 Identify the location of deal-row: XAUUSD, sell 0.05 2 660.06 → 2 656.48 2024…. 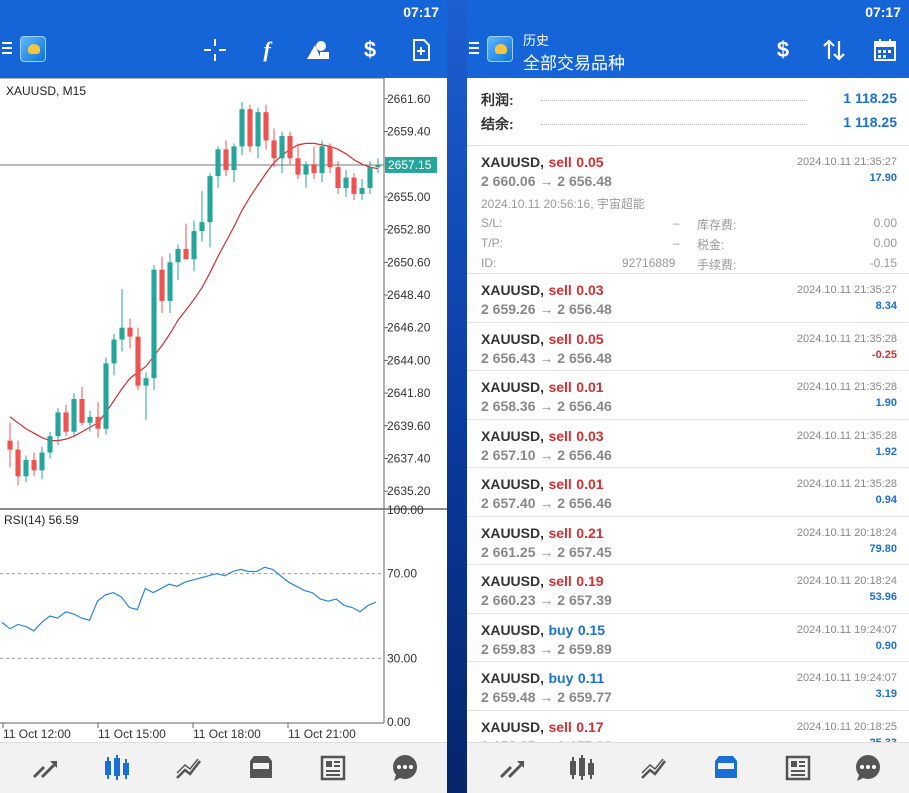
(688, 210).